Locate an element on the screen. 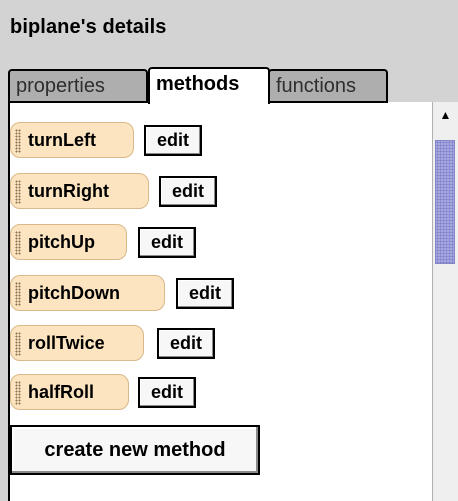 This screenshot has width=458, height=501. method-tile-rolltwice: rollTwice is located at coordinates (77, 343).